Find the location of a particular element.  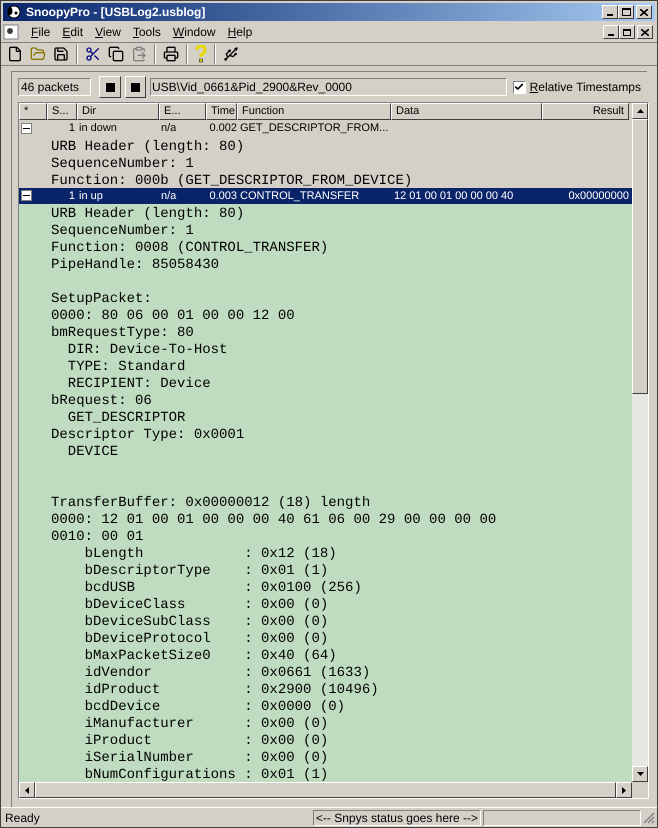

detail-line: 0000: 80 06 00 01 00 00 12 00 is located at coordinates (173, 316).